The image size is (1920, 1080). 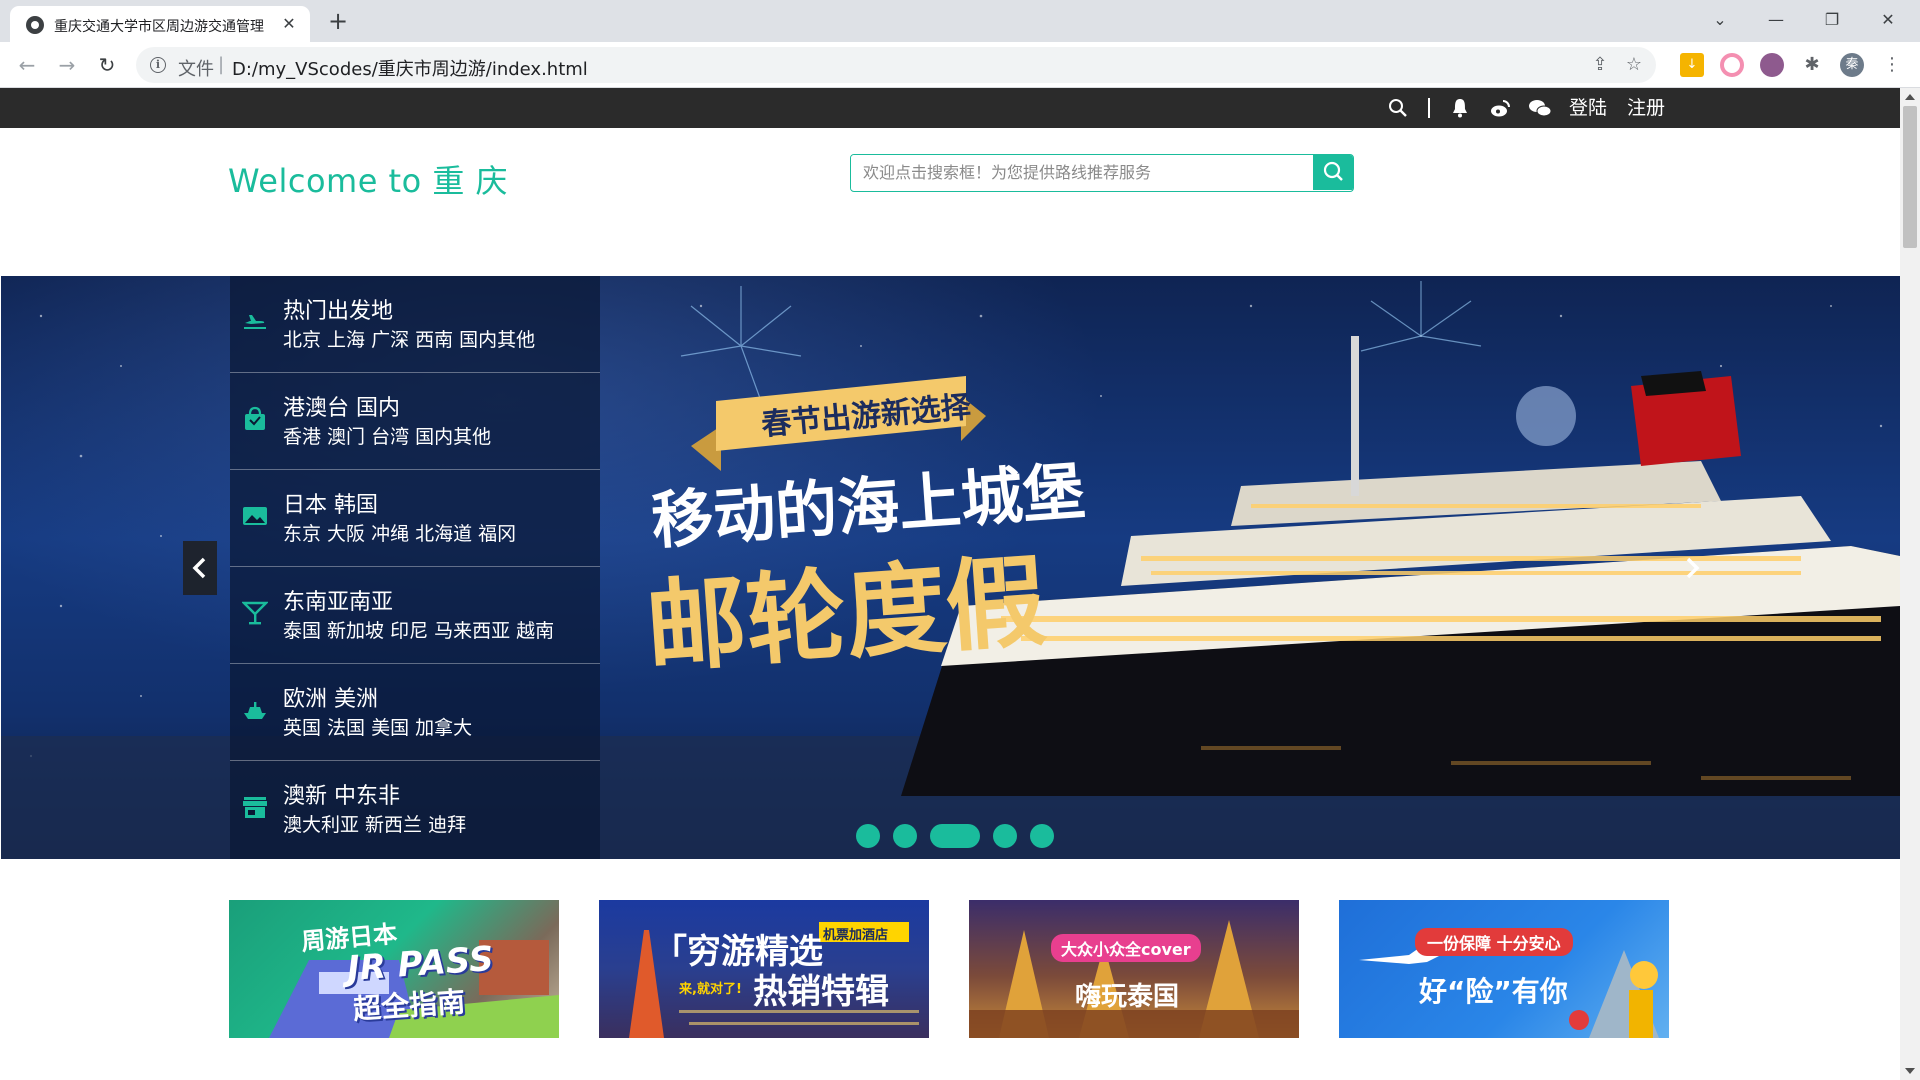 What do you see at coordinates (409, 338) in the screenshot?
I see `menu-item-subtitle: 北京 上海 广深 西南 国内其他` at bounding box center [409, 338].